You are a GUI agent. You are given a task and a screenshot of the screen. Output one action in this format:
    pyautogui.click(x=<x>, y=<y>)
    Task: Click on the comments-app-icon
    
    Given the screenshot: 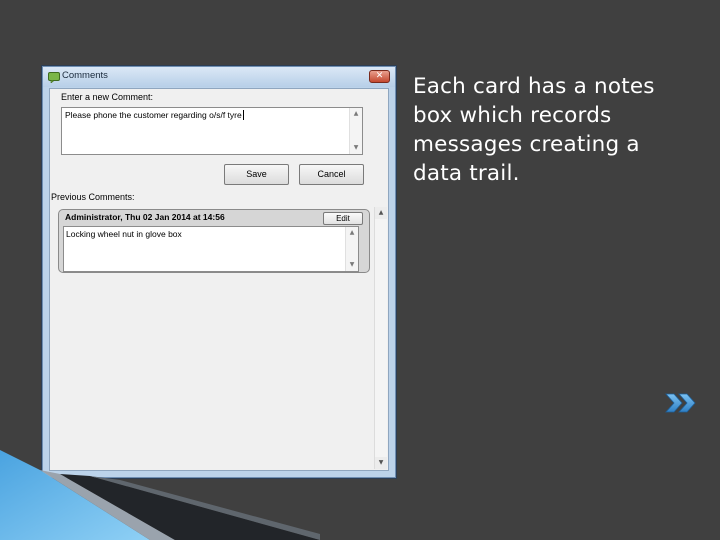 What is the action you would take?
    pyautogui.click(x=54, y=77)
    